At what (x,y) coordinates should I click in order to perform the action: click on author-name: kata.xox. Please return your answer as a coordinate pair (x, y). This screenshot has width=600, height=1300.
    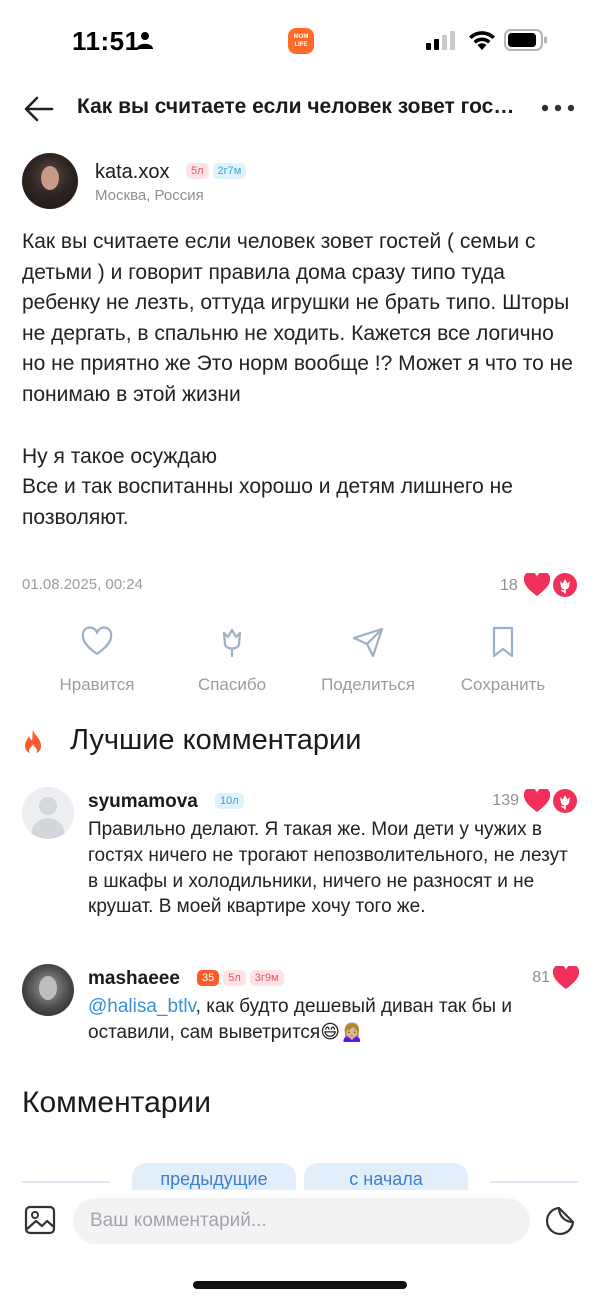
    Looking at the image, I should click on (132, 172).